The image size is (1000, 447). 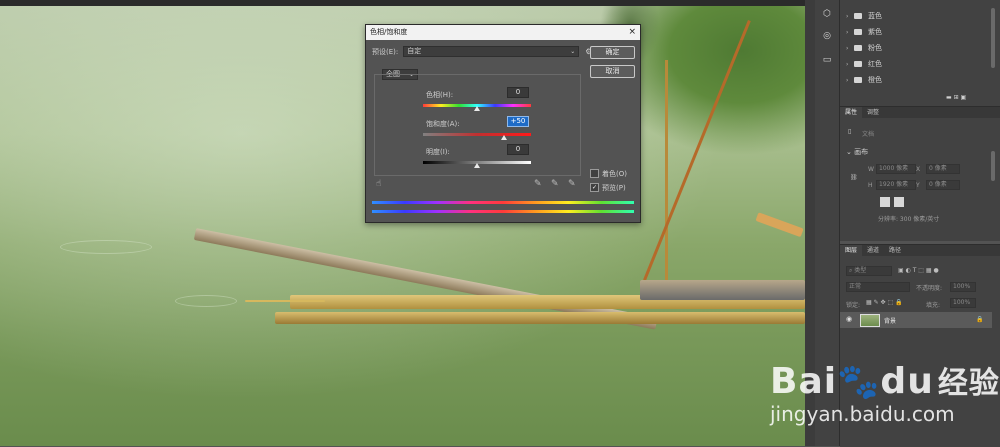 I want to click on preset-value: 自定, so click(x=414, y=51).